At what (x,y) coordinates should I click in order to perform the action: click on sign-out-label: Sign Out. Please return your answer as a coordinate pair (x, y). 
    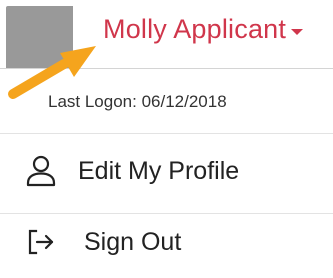
    Looking at the image, I should click on (133, 242).